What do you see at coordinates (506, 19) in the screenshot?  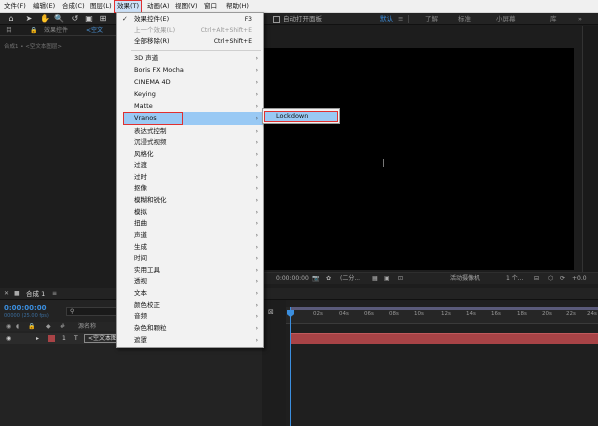 I see `workspace-small-screen: 小屏幕` at bounding box center [506, 19].